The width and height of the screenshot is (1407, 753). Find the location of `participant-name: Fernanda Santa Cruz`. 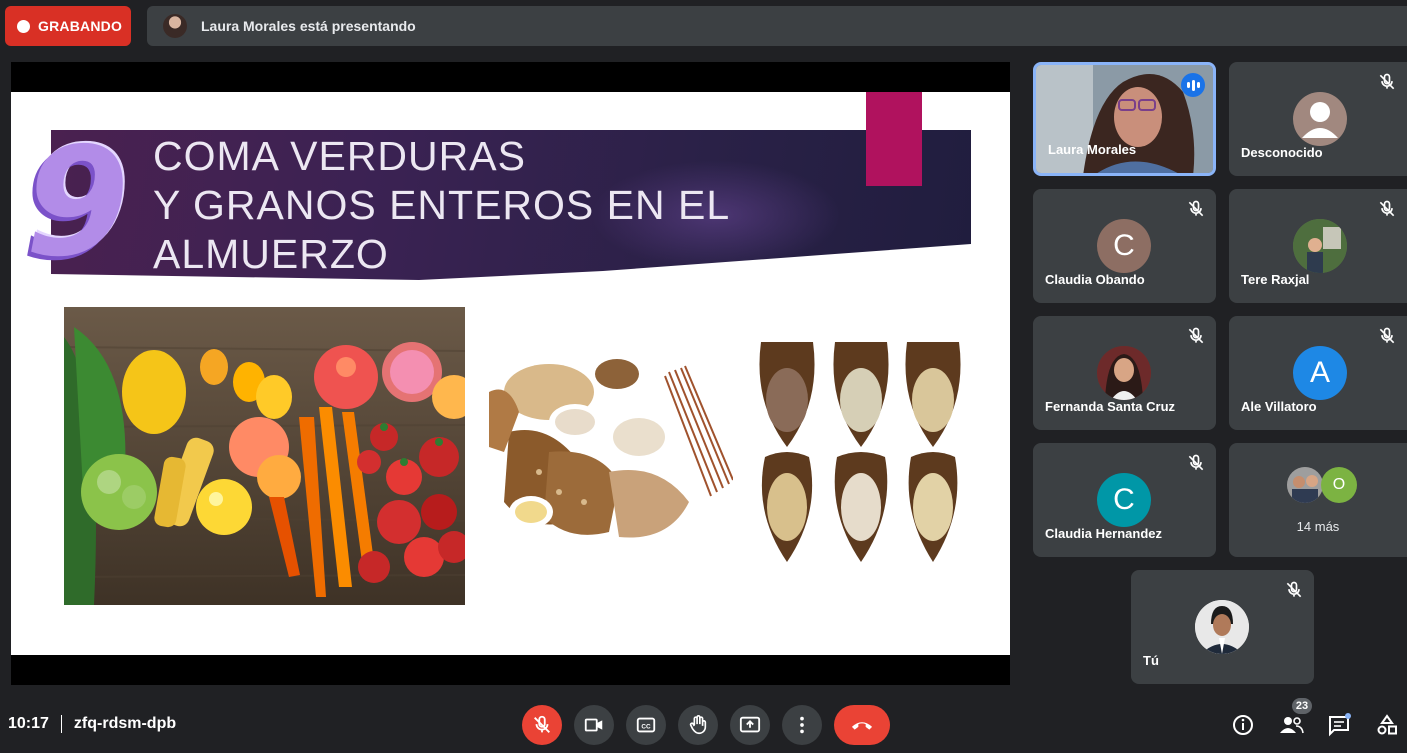

participant-name: Fernanda Santa Cruz is located at coordinates (1110, 406).